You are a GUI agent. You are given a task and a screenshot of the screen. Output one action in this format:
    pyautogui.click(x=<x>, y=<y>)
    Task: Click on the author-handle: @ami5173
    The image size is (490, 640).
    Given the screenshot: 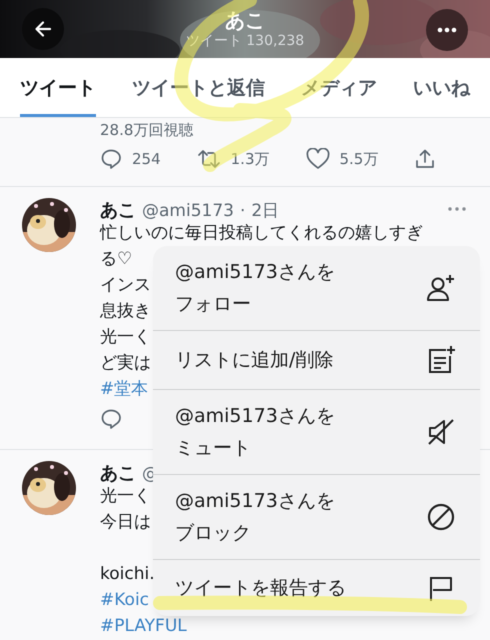 What is the action you would take?
    pyautogui.click(x=188, y=211)
    